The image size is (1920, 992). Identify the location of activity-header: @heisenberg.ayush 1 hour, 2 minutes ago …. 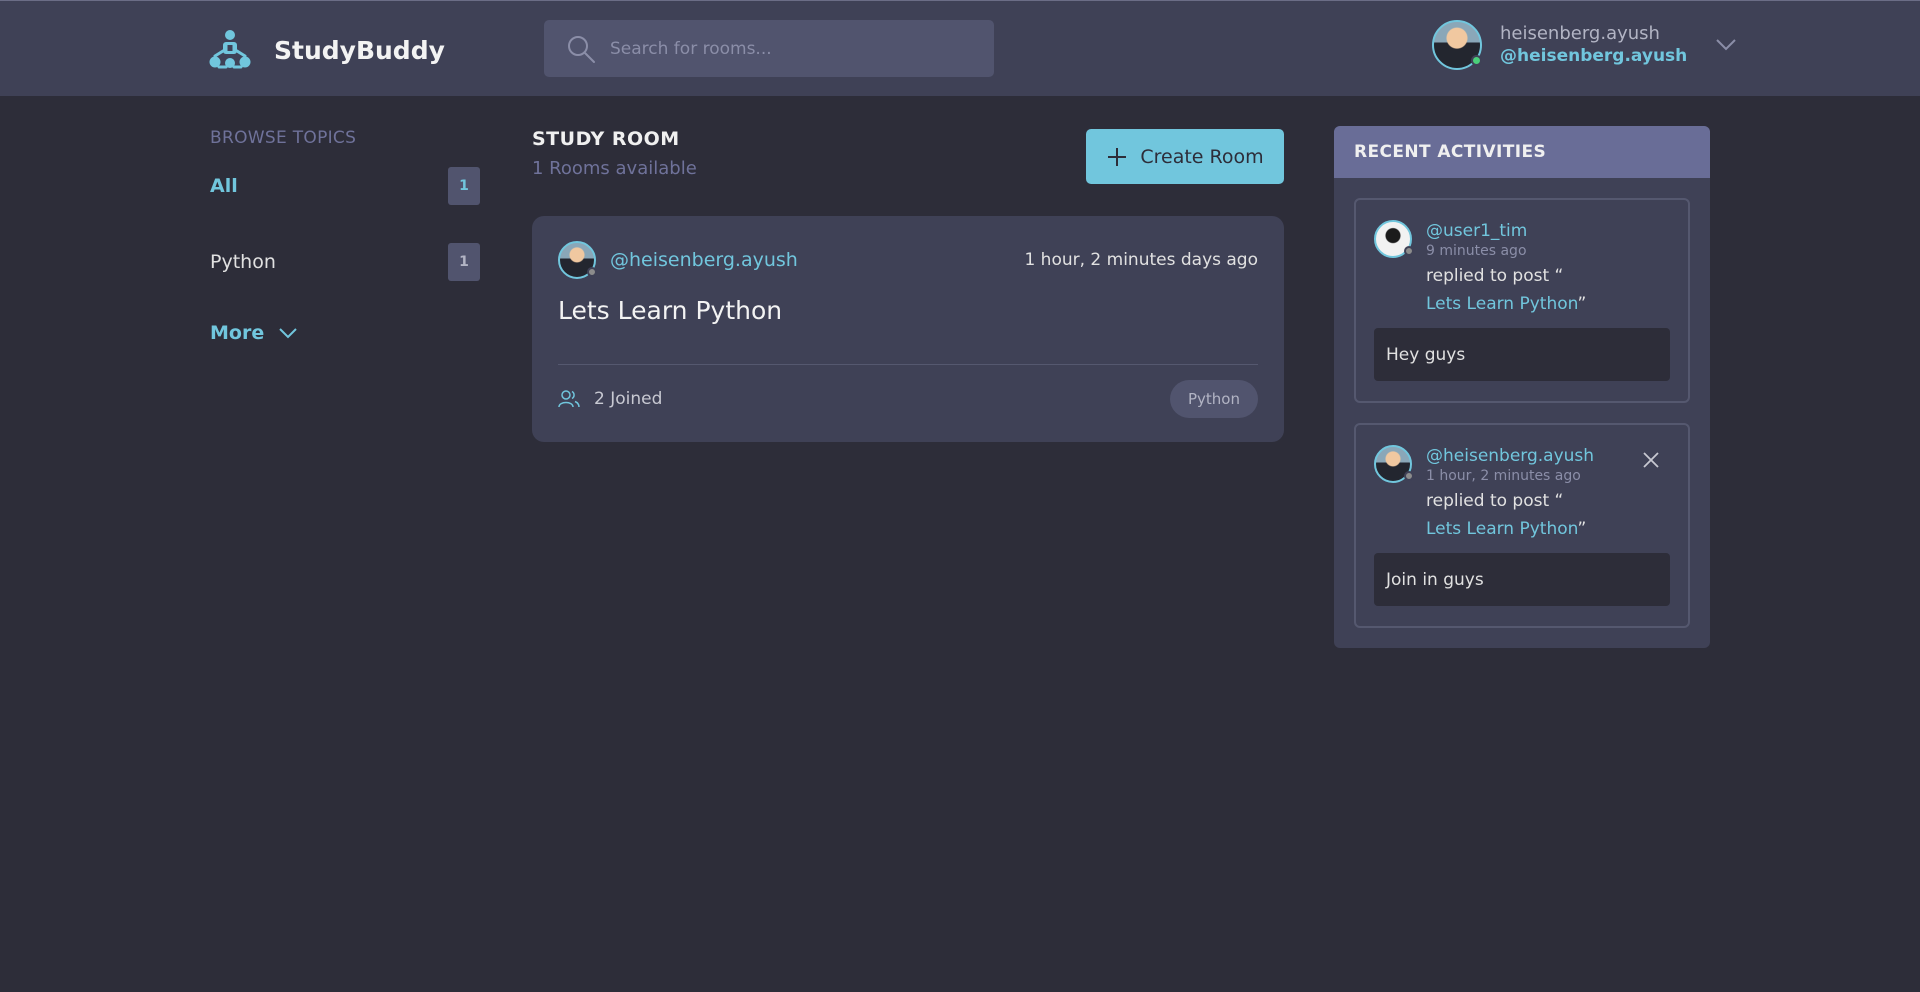
(1484, 494).